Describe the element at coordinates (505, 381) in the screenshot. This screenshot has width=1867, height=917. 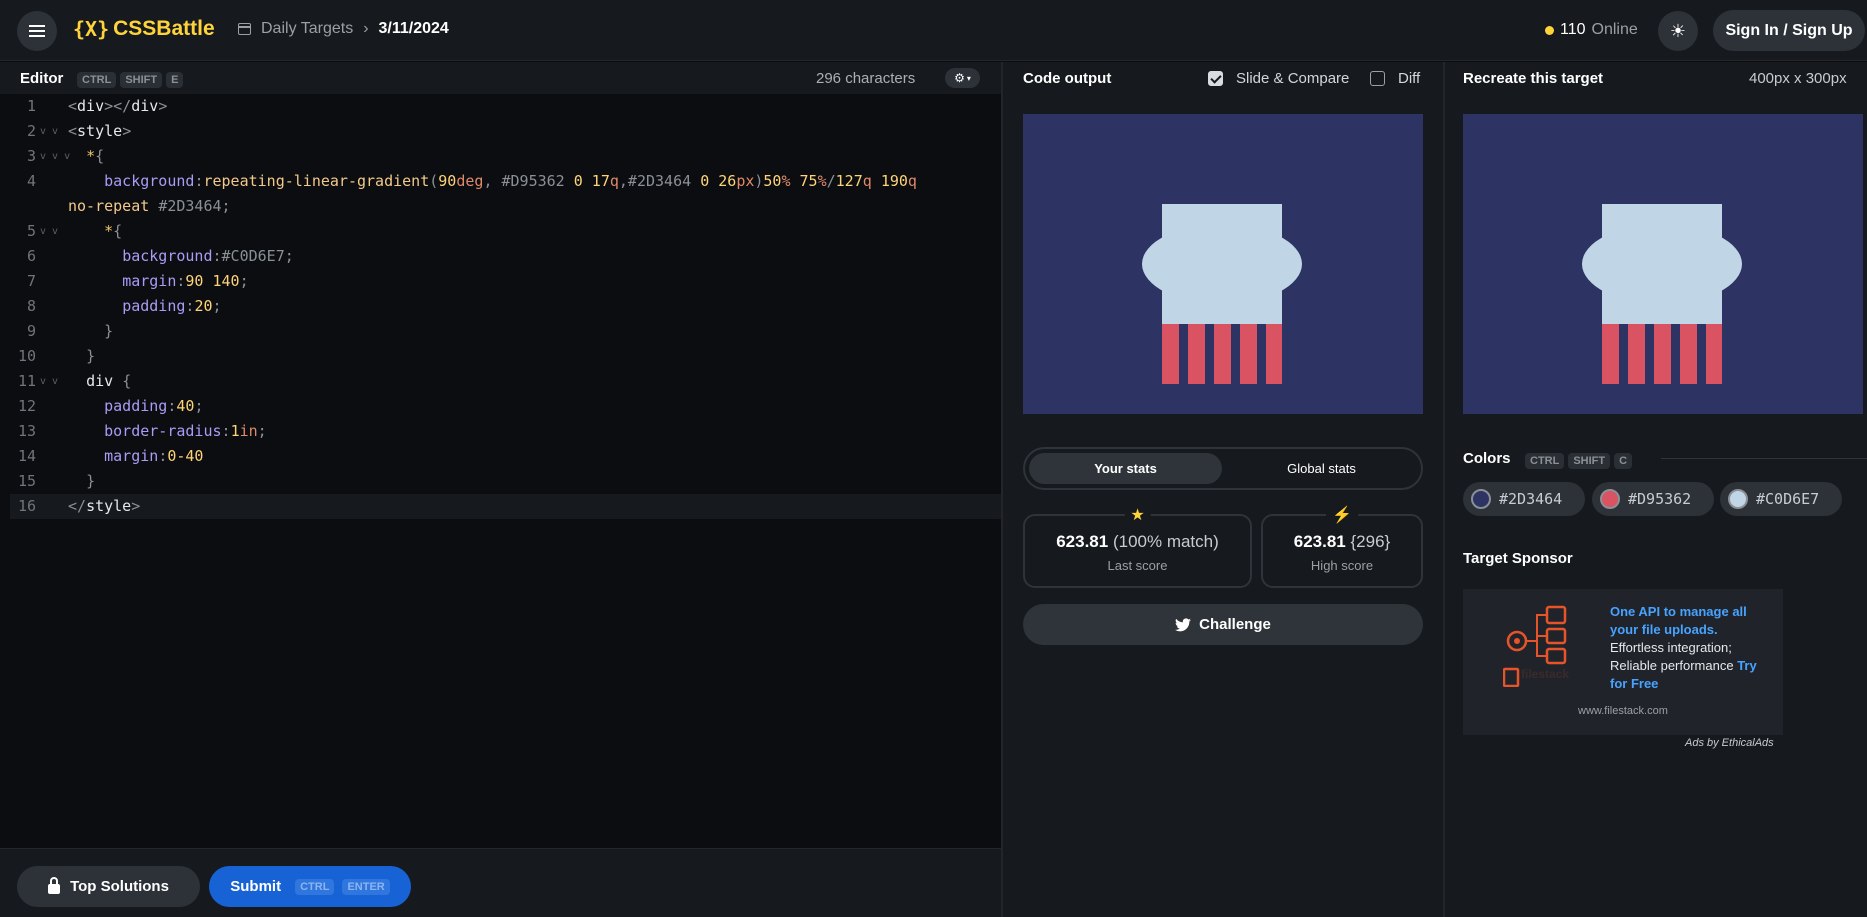
I see `code-line: 11 v v div {` at that location.